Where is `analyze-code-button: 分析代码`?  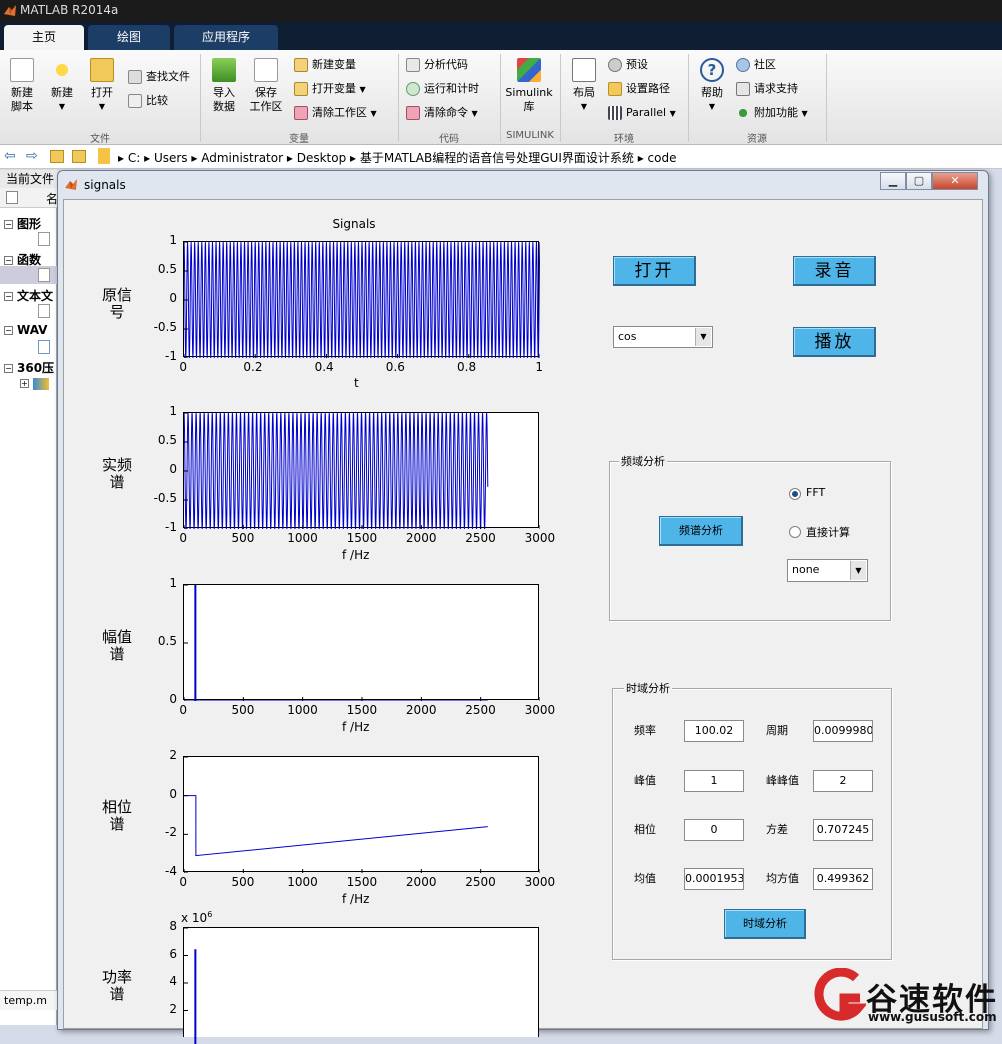 analyze-code-button: 分析代码 is located at coordinates (437, 65).